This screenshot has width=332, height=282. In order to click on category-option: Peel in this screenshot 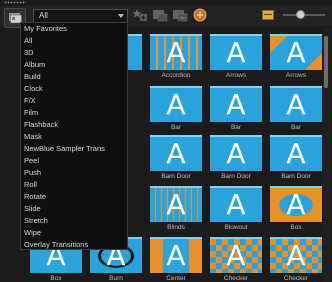, I will do `click(74, 161)`.